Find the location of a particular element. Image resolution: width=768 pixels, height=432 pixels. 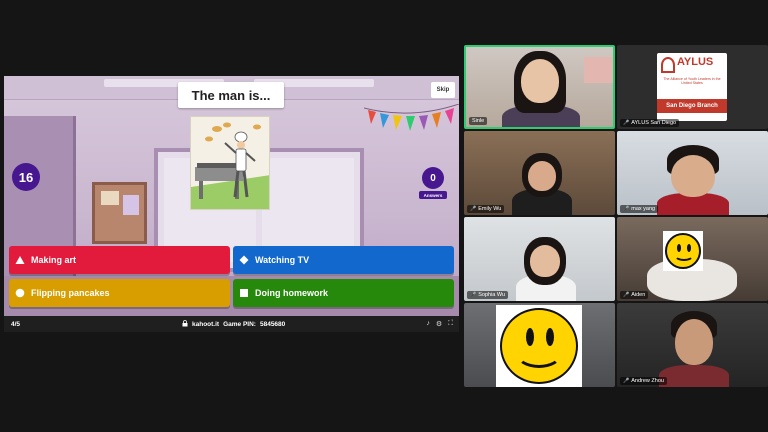

triangle-icon is located at coordinates (20, 260).